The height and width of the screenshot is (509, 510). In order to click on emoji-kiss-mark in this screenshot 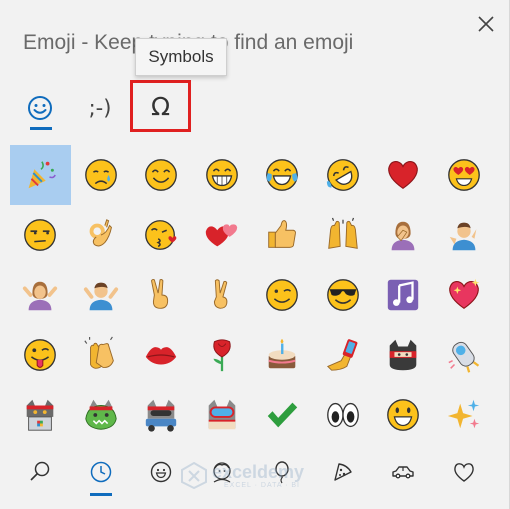, I will do `click(161, 355)`.